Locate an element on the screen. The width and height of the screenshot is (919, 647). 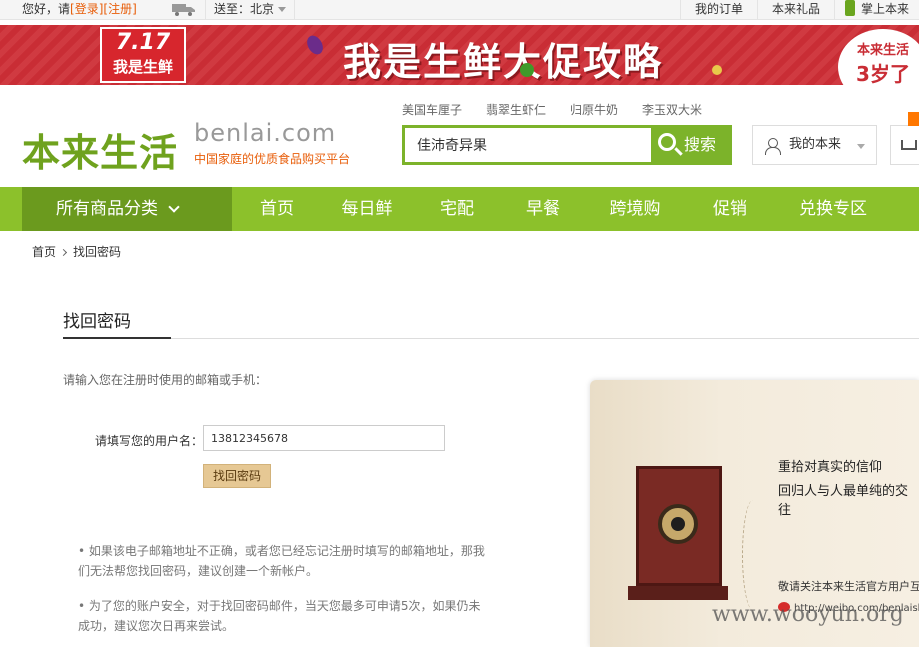
hot-search-item: 李玉双大米 is located at coordinates (672, 109).